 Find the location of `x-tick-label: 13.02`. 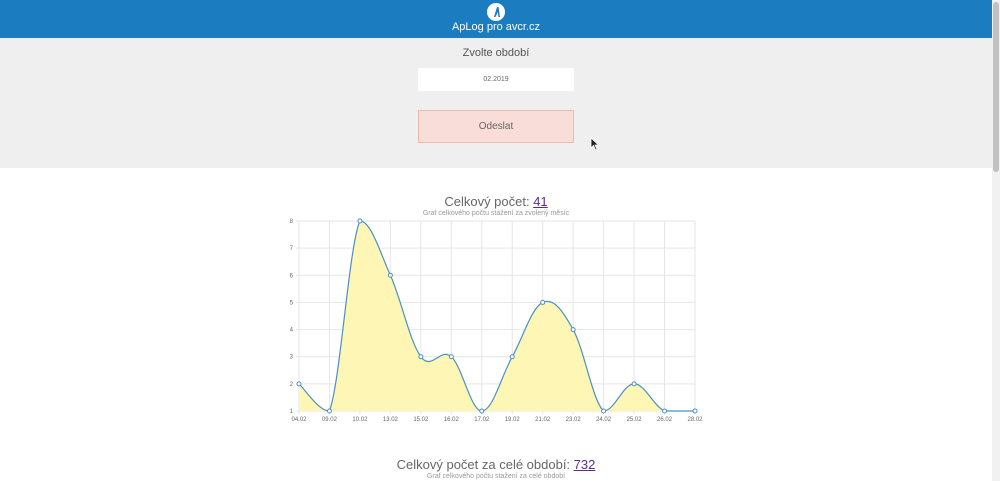

x-tick-label: 13.02 is located at coordinates (391, 420).